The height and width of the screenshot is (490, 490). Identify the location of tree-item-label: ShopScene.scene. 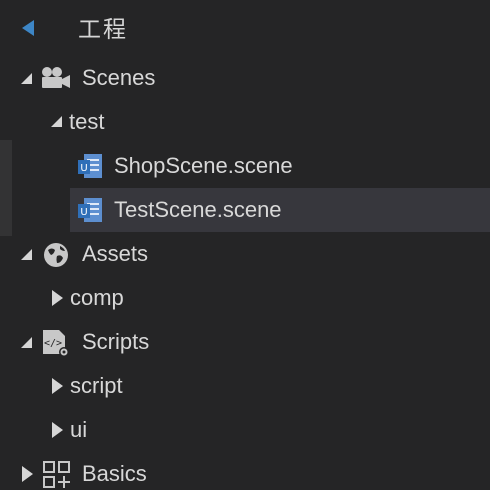
(203, 165).